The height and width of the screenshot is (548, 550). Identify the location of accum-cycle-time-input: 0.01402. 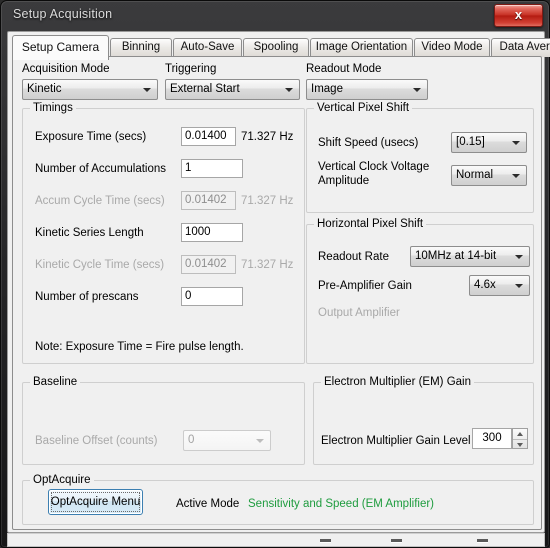
(208, 200).